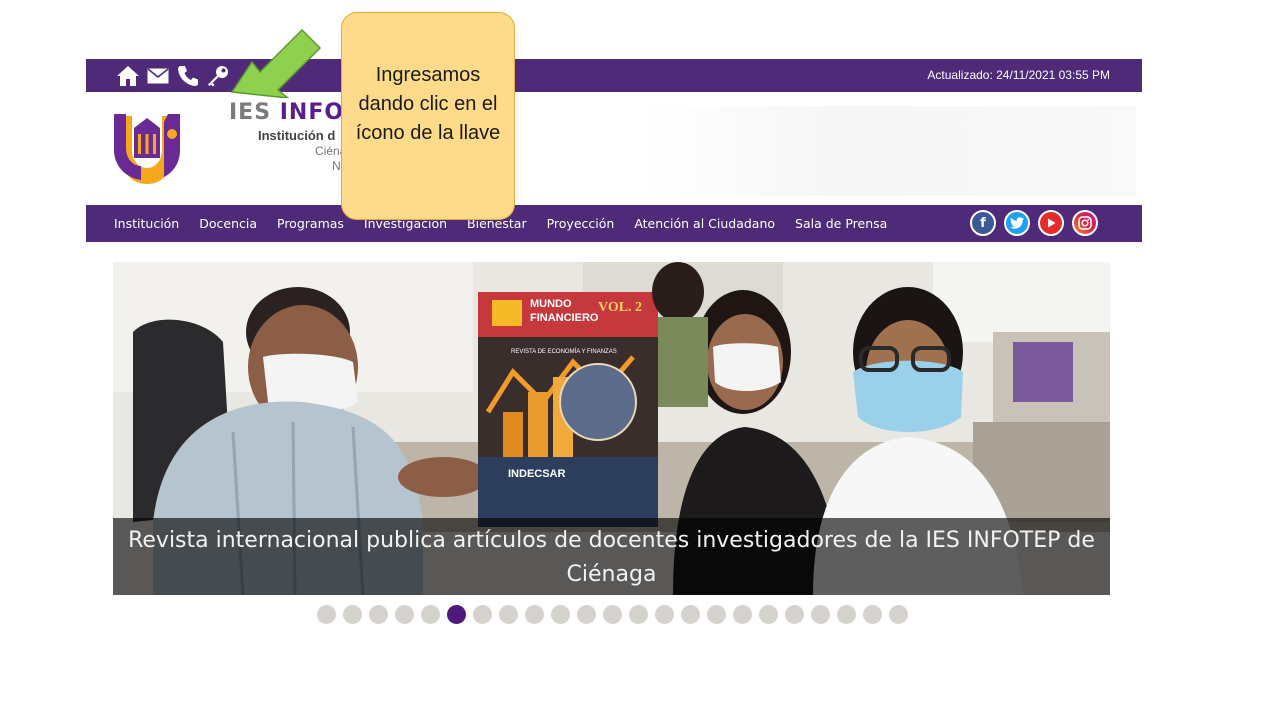 The height and width of the screenshot is (720, 1280). I want to click on site-header: IES INFO Institución d Ciéna N, so click(614, 148).